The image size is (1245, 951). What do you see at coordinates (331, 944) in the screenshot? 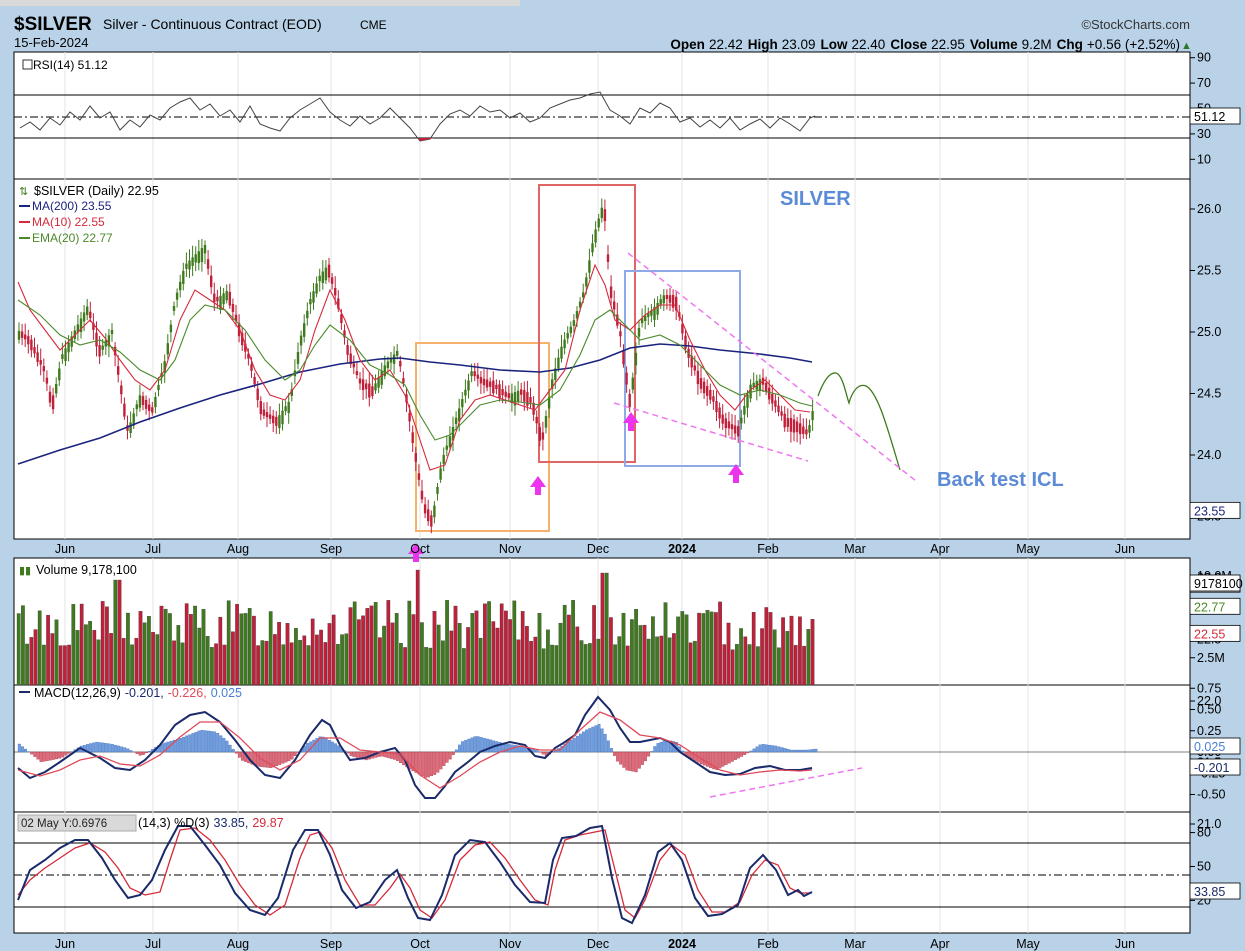
I see `x-tick-label: Sep` at bounding box center [331, 944].